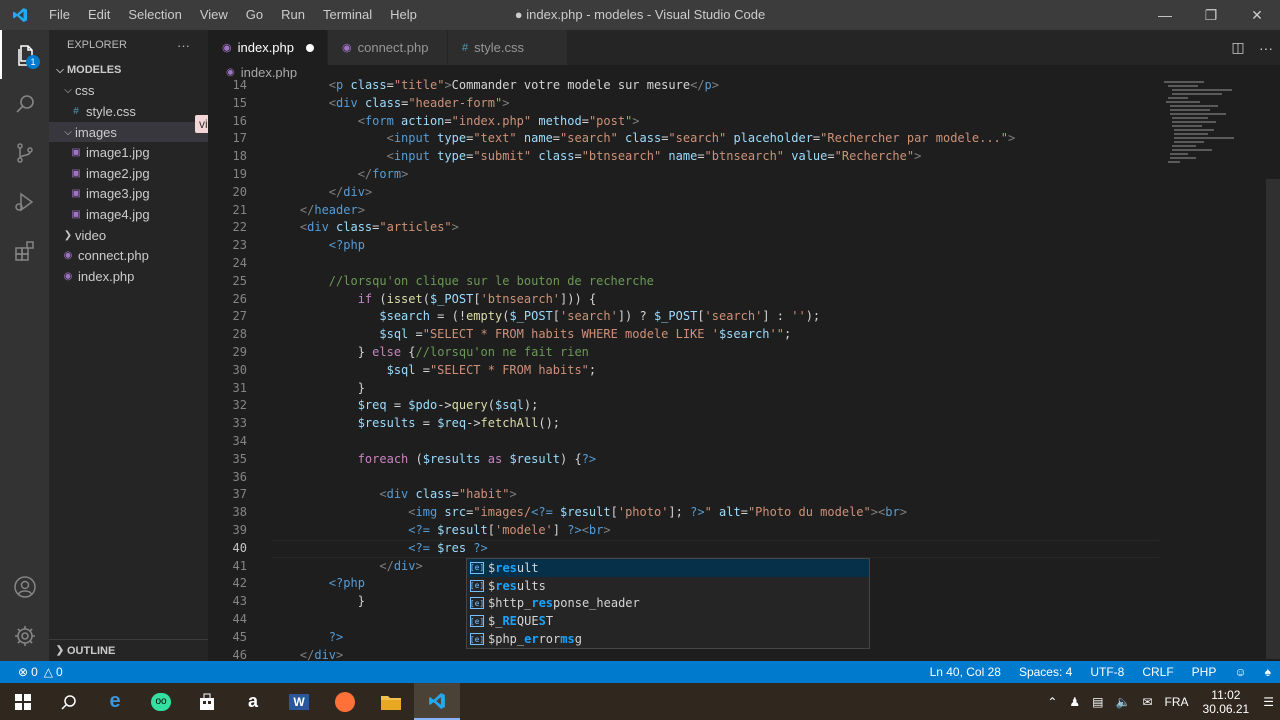 Image resolution: width=1280 pixels, height=720 pixels. Describe the element at coordinates (1211, 15) in the screenshot. I see `maximize-icon: ❐` at that location.